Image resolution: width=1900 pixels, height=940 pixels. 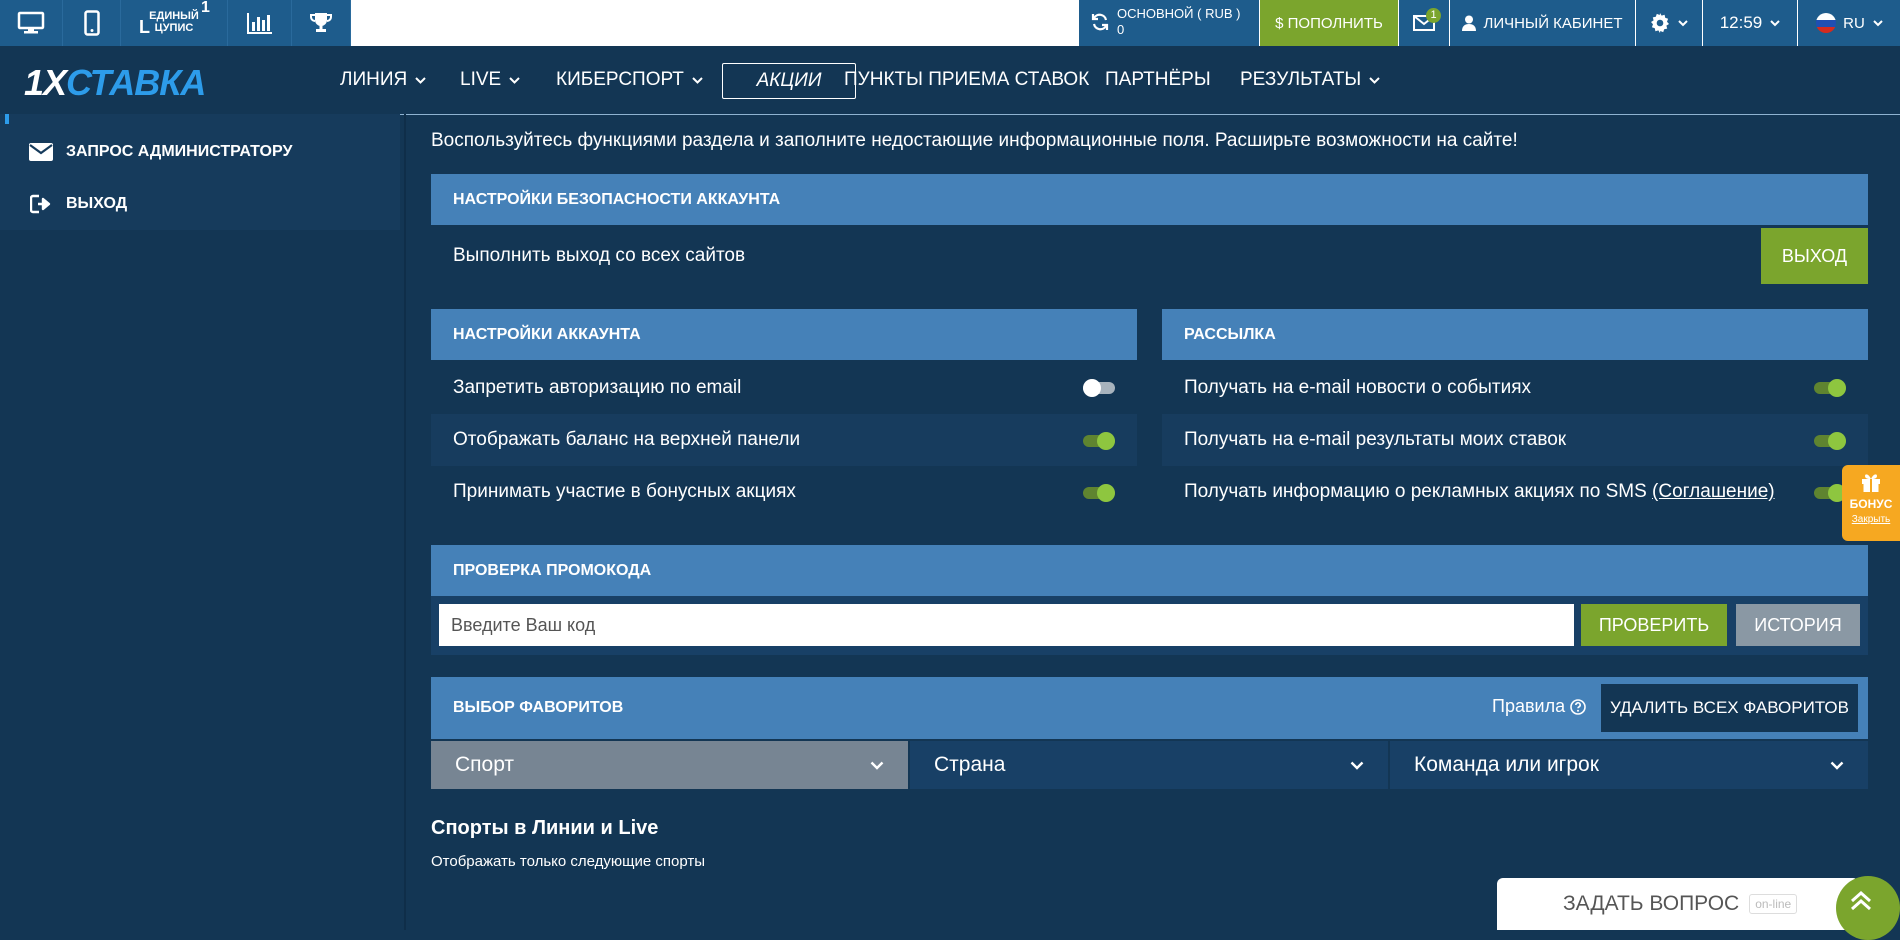 What do you see at coordinates (1158, 80) in the screenshot?
I see `nav-partners: ПАРТНЁРЫ` at bounding box center [1158, 80].